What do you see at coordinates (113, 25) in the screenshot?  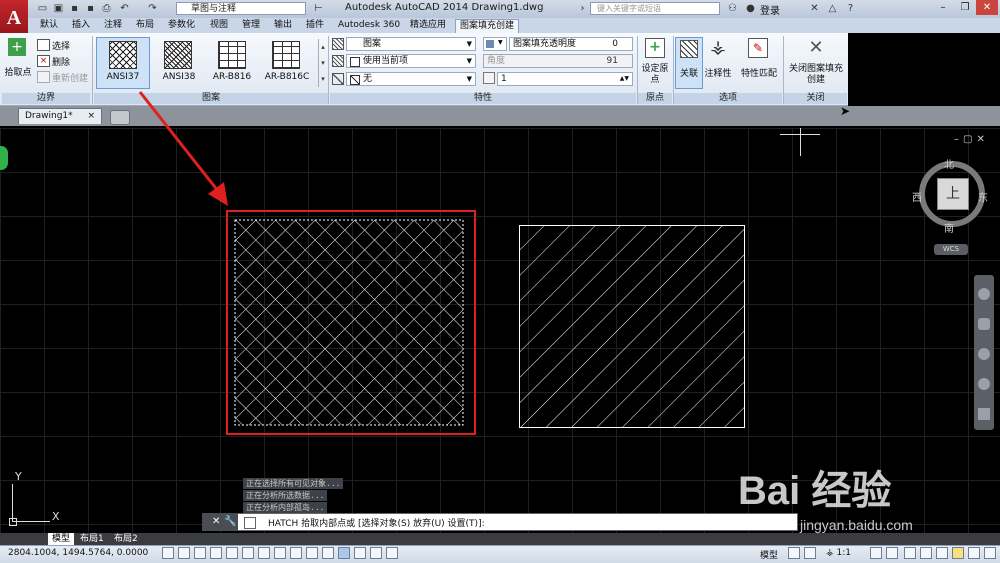 I see `tab-annotate: 注释` at bounding box center [113, 25].